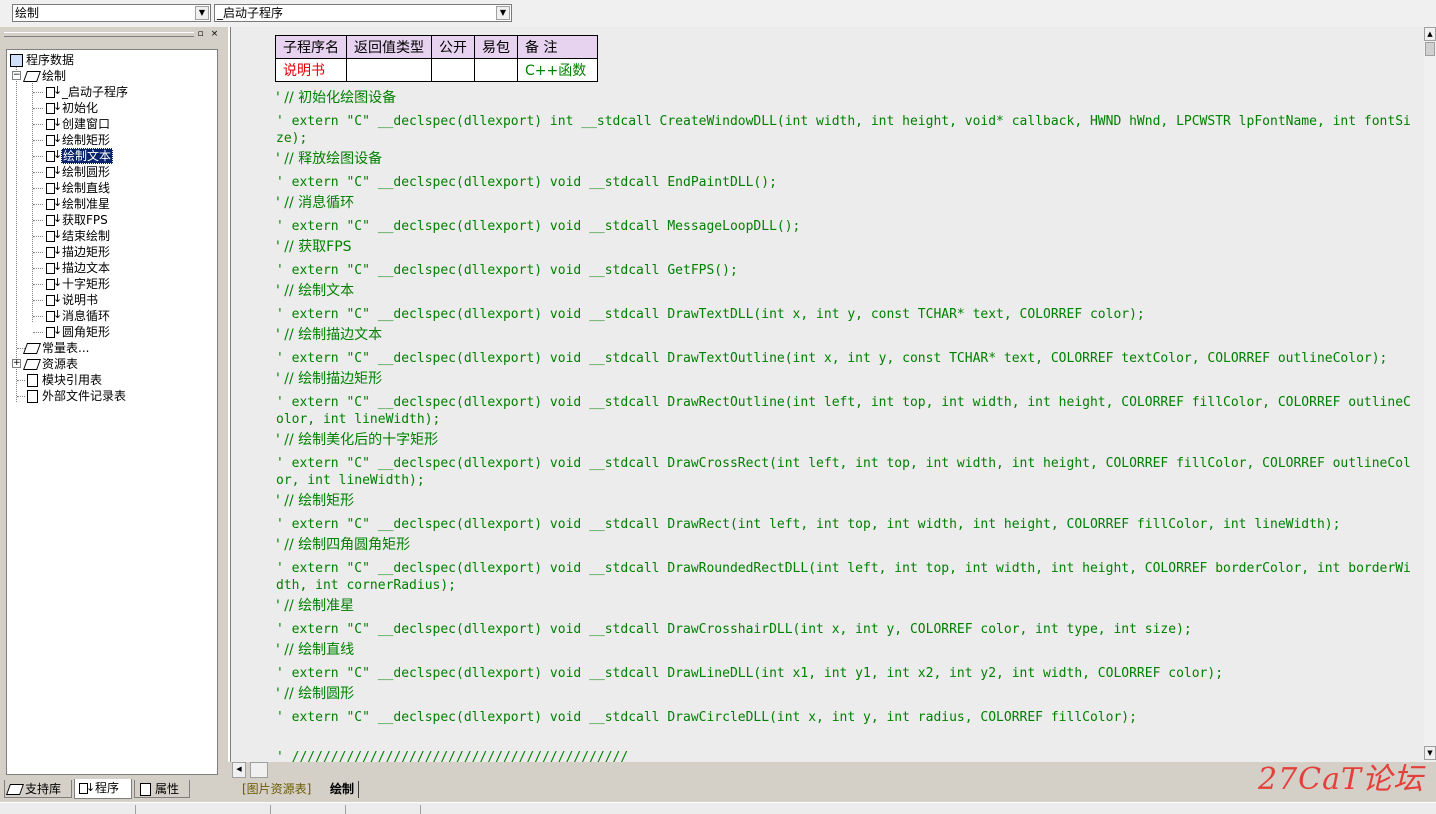  What do you see at coordinates (846, 694) in the screenshot?
I see `code-line: ' // 绘制圆形` at bounding box center [846, 694].